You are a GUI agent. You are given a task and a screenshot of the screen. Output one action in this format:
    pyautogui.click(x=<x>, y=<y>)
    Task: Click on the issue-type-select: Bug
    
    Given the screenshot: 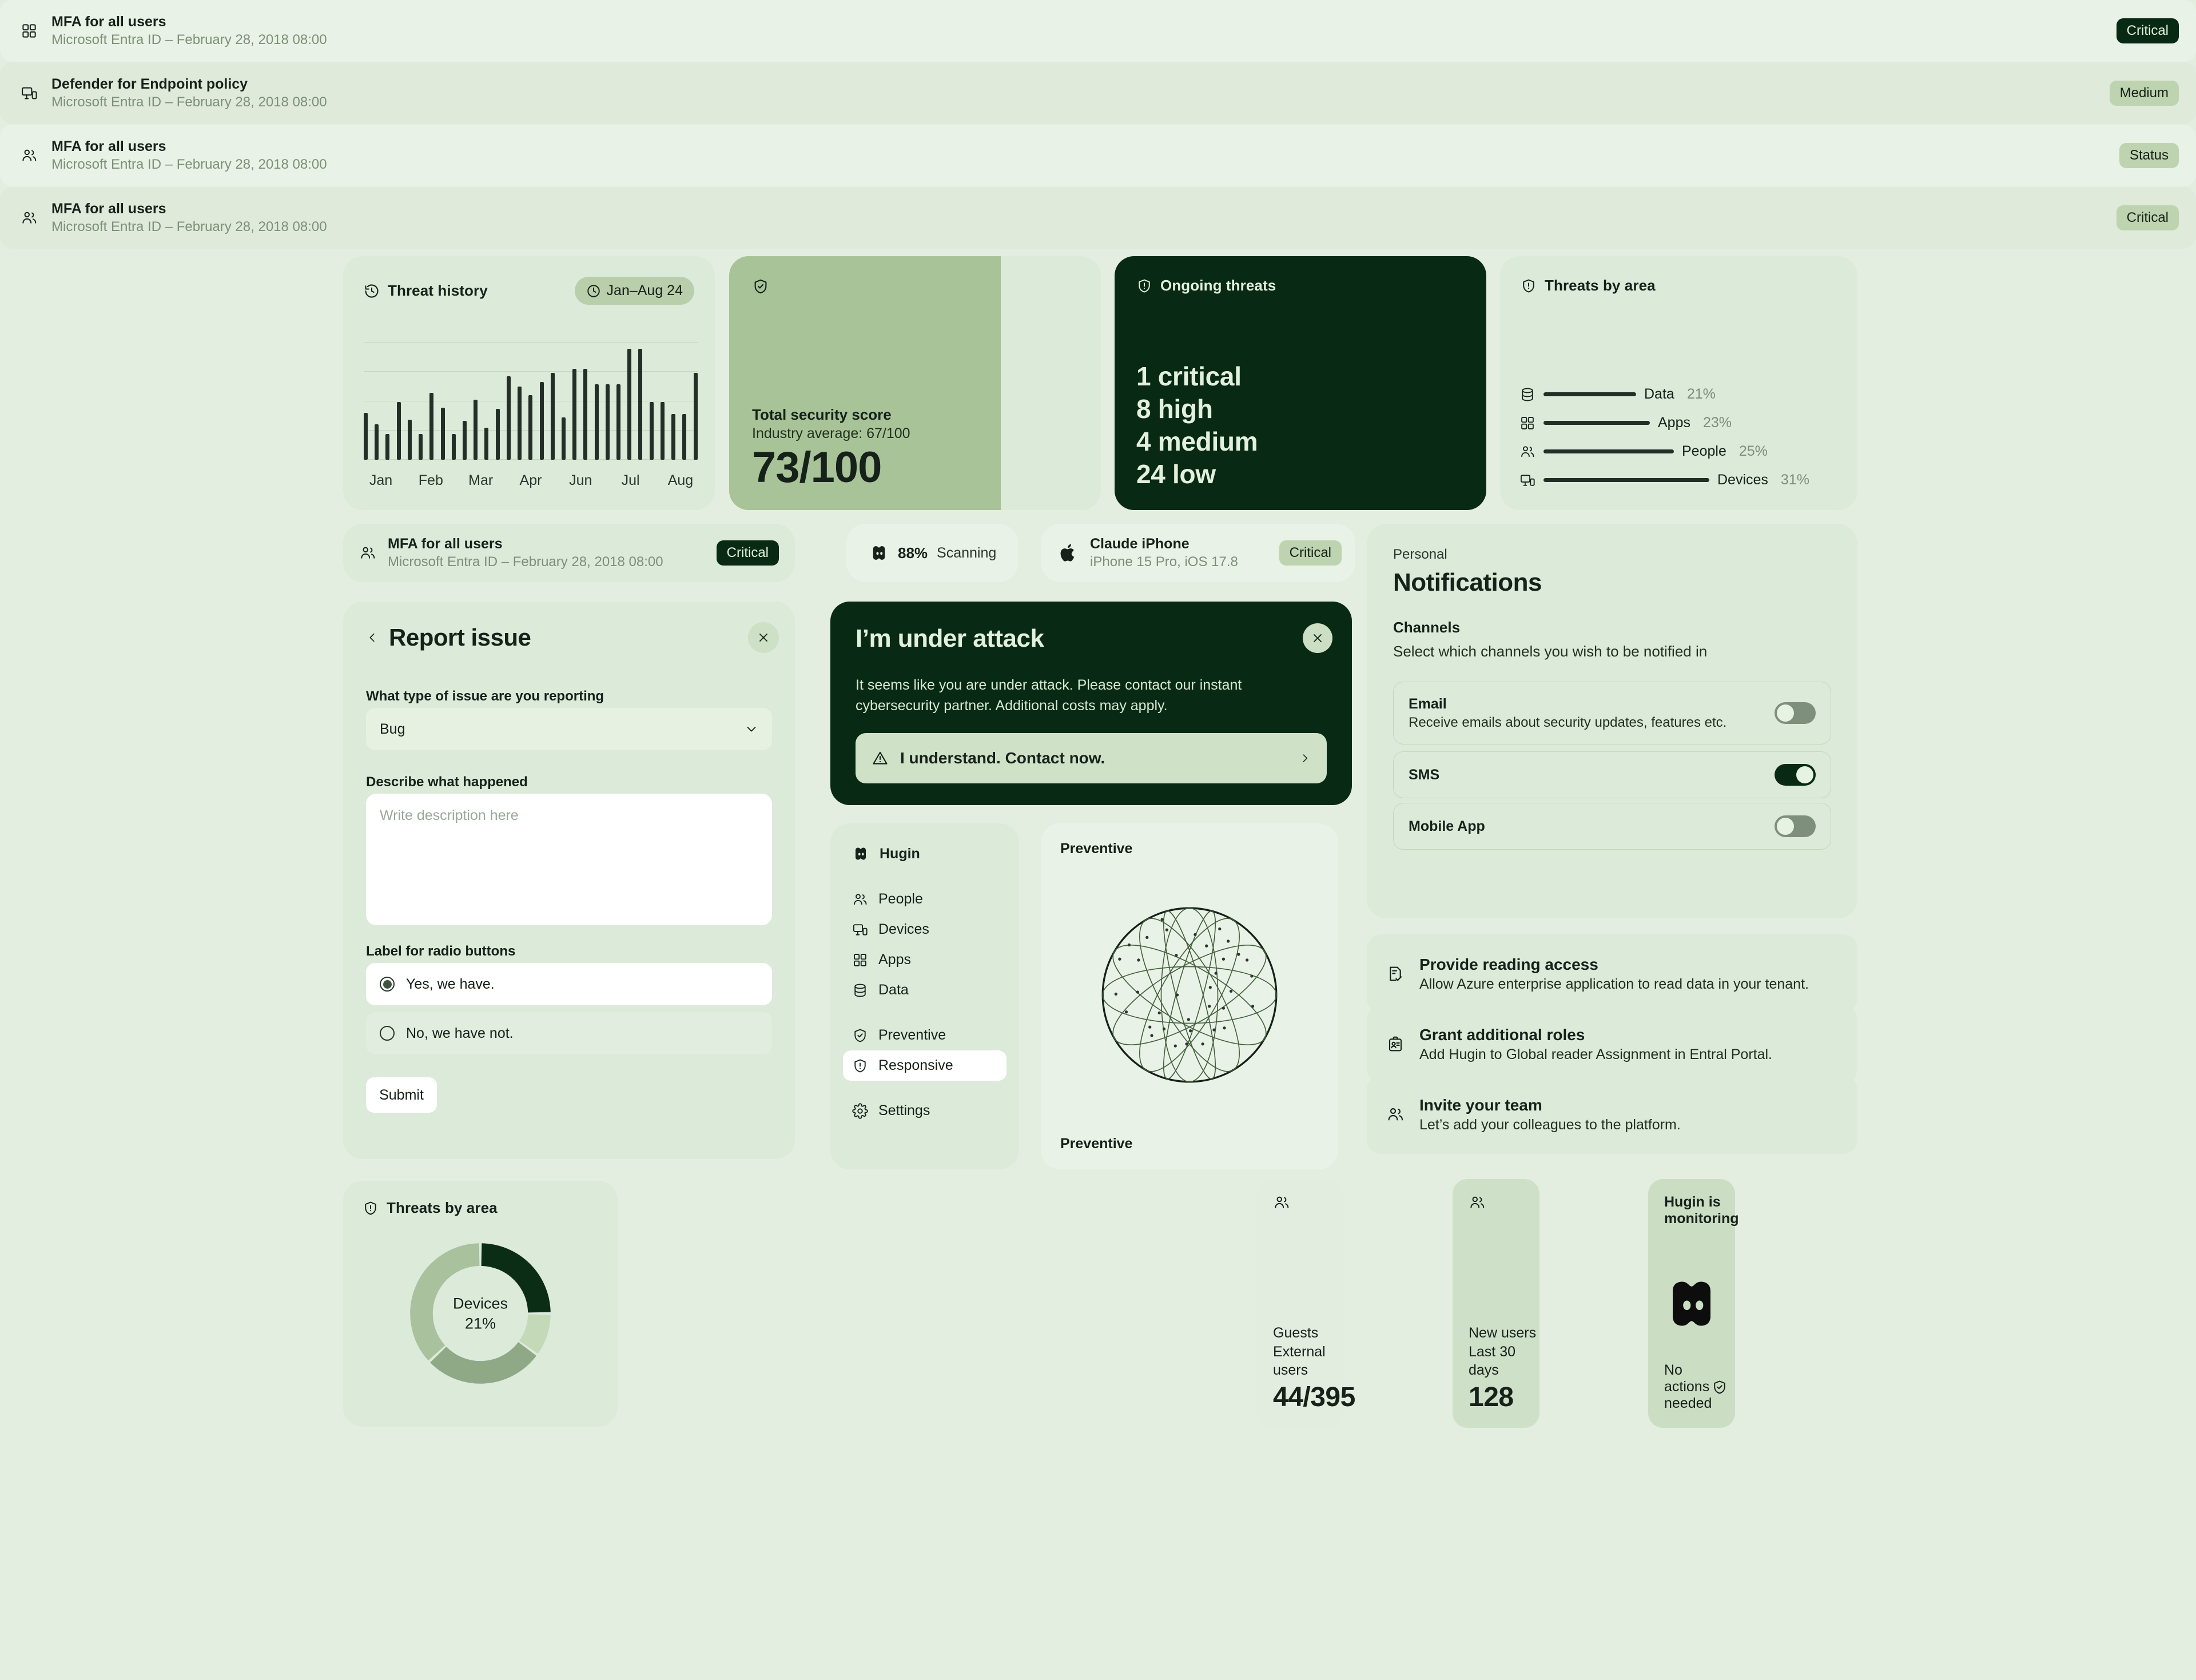 What is the action you would take?
    pyautogui.click(x=569, y=729)
    